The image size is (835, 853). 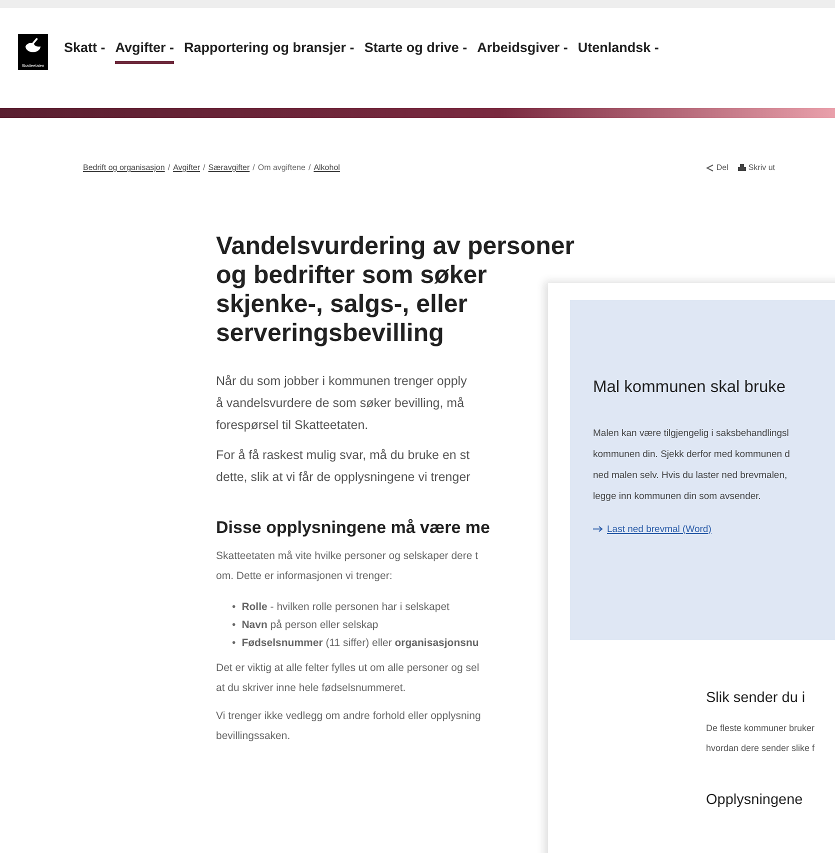 What do you see at coordinates (306, 625) in the screenshot?
I see `bullet-item: • Navn på person eller selskap` at bounding box center [306, 625].